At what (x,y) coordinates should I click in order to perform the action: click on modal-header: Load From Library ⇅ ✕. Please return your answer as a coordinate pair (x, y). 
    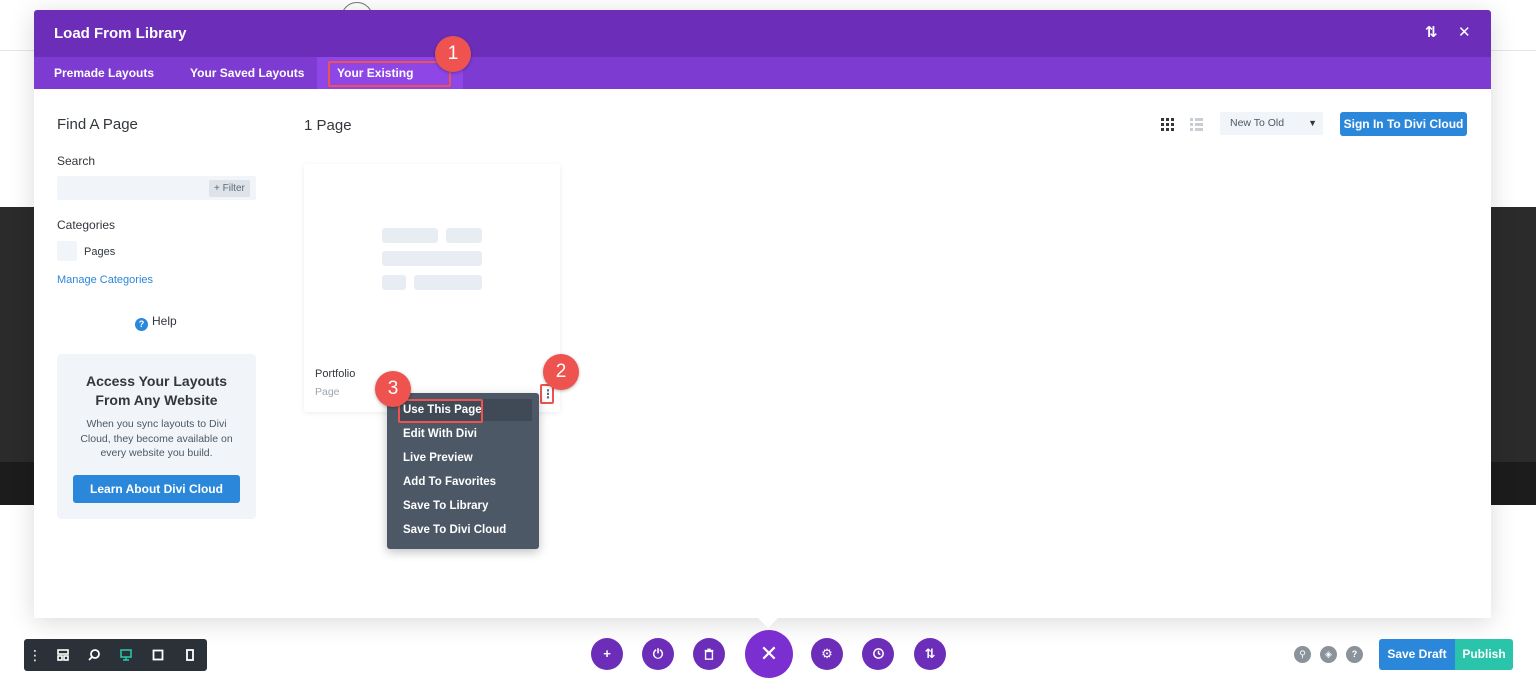
    Looking at the image, I should click on (762, 33).